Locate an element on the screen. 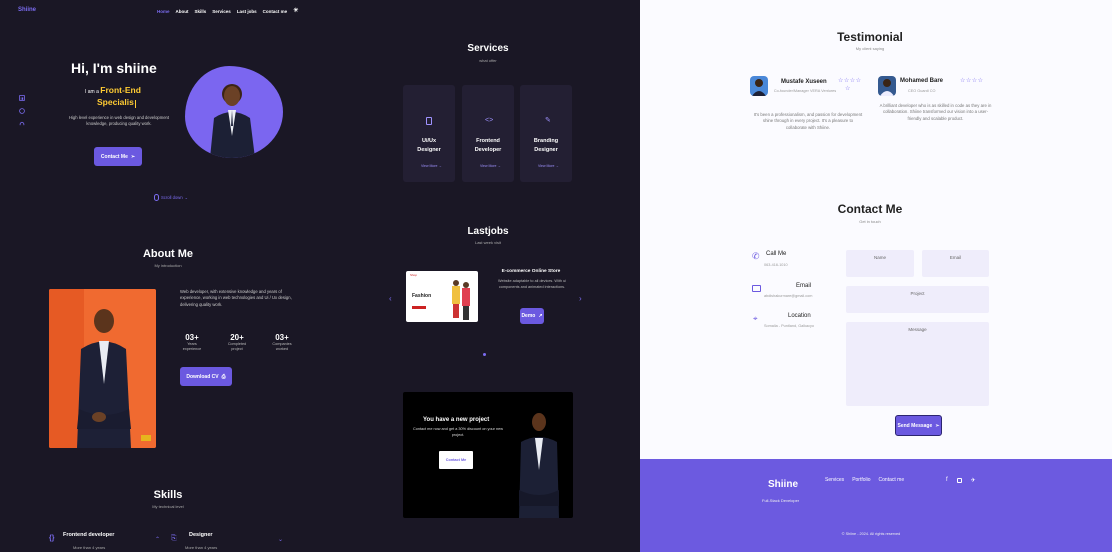 This screenshot has width=1112, height=552. footer-link-contact: Contact me is located at coordinates (892, 480).